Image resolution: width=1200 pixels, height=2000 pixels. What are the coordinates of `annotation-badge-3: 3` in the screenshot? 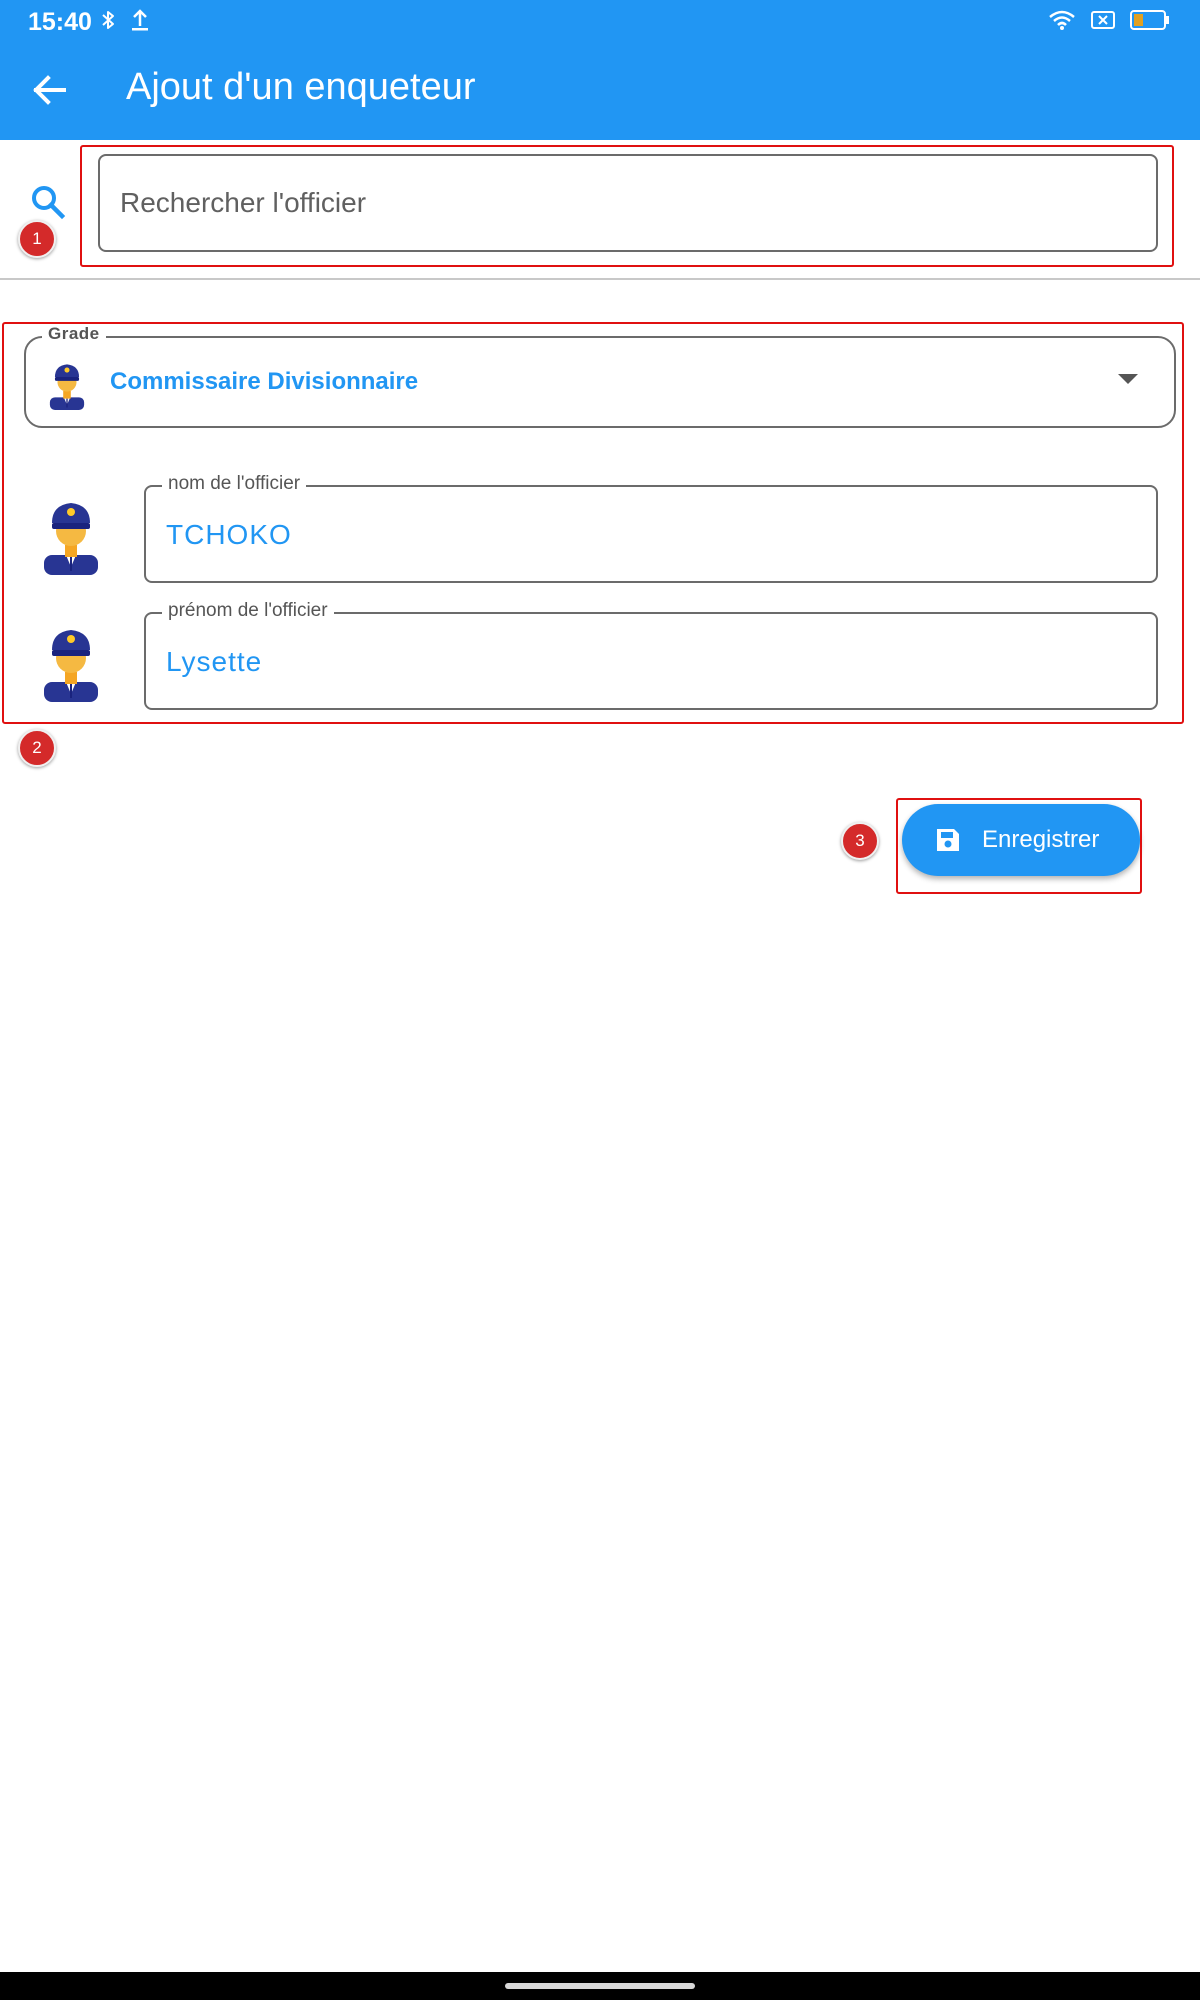 It's located at (860, 841).